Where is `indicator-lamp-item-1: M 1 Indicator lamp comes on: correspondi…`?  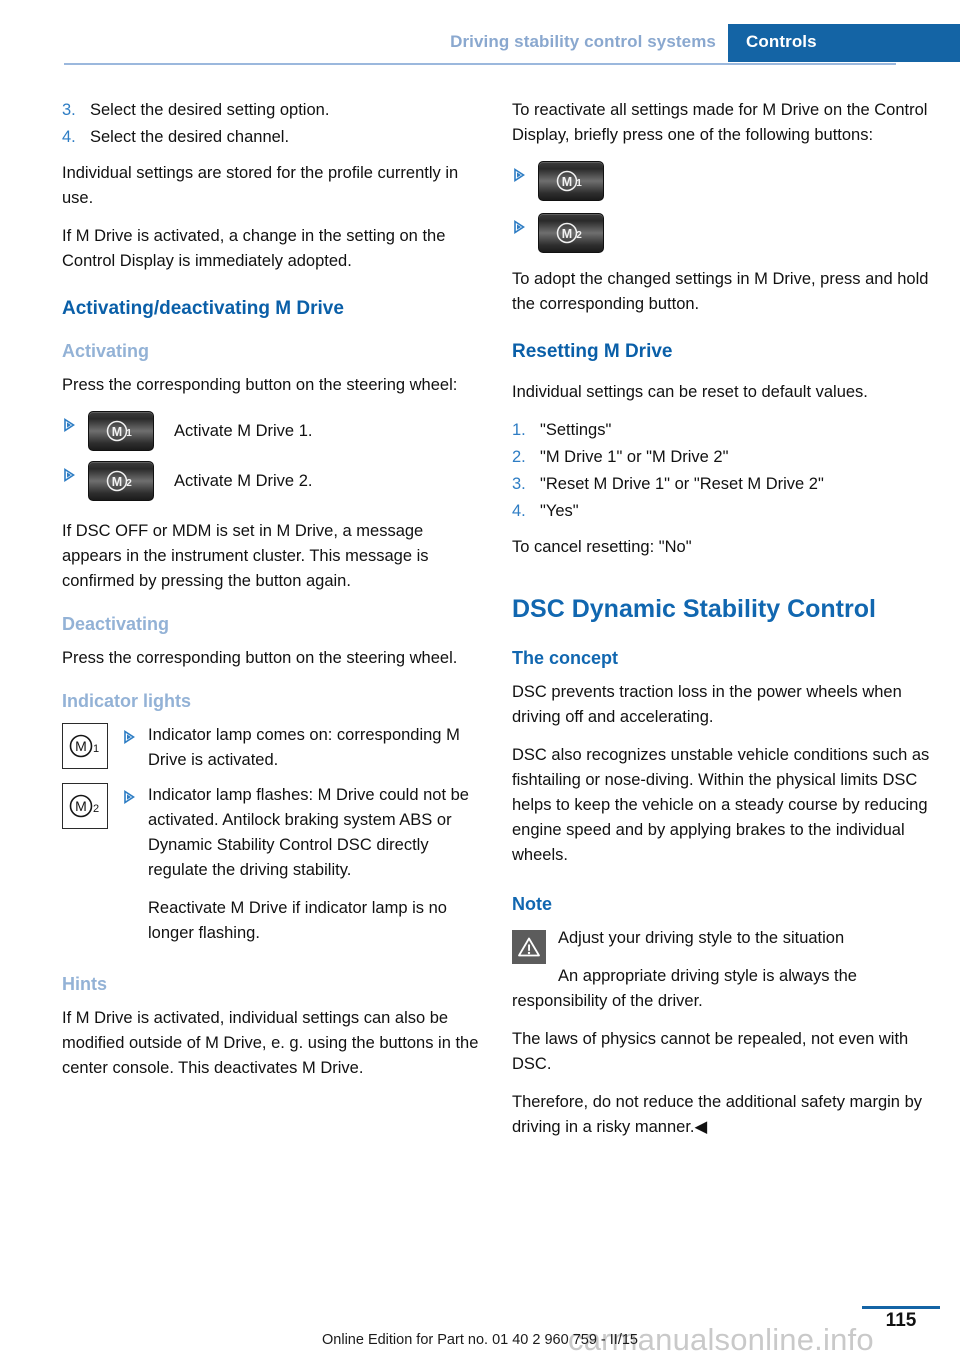
indicator-lamp-item-1: M 1 Indicator lamp comes on: correspondi… is located at coordinates (274, 748).